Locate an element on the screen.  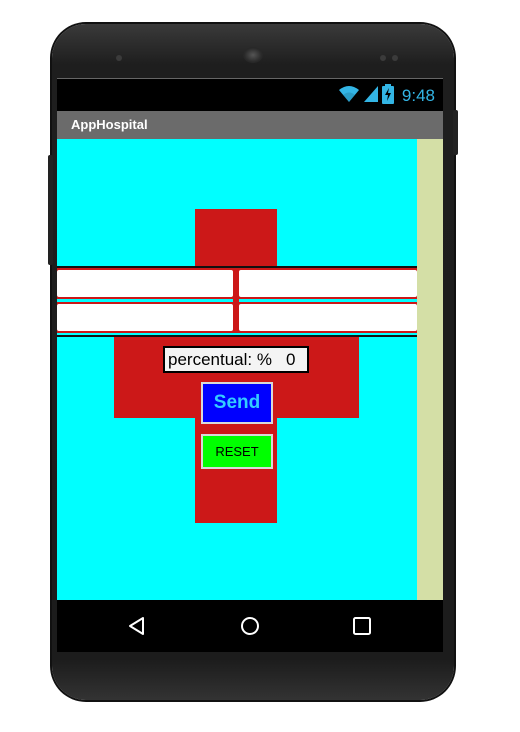
recents-square-icon is located at coordinates (362, 626).